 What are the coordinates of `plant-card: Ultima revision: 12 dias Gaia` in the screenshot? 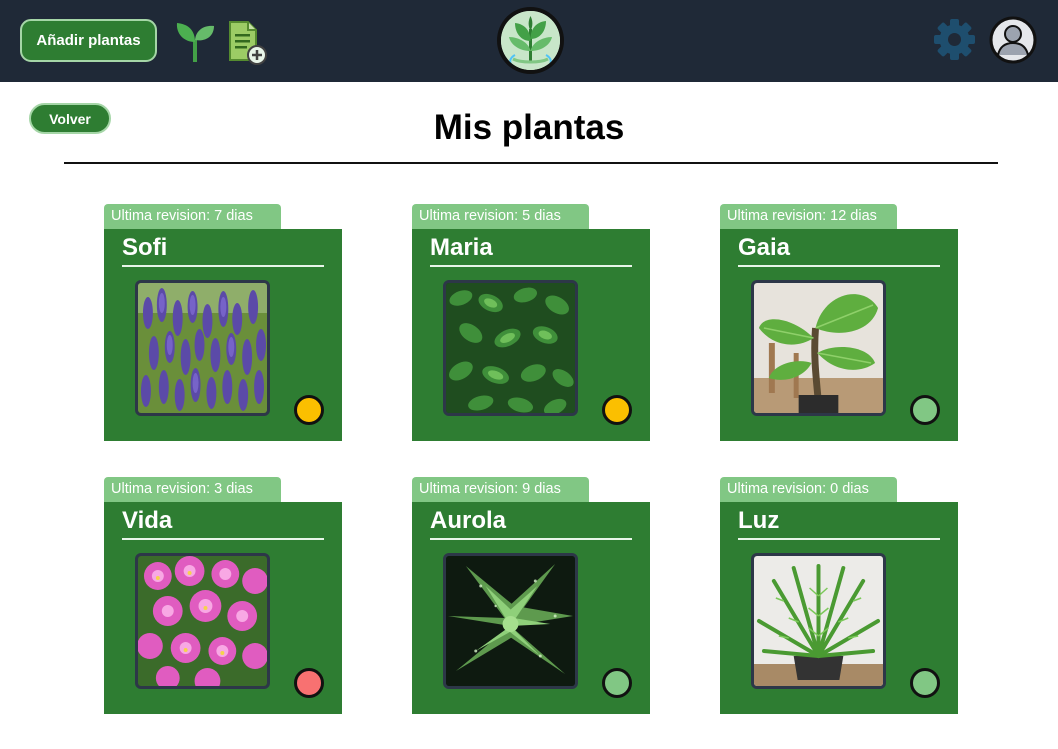 It's located at (839, 322).